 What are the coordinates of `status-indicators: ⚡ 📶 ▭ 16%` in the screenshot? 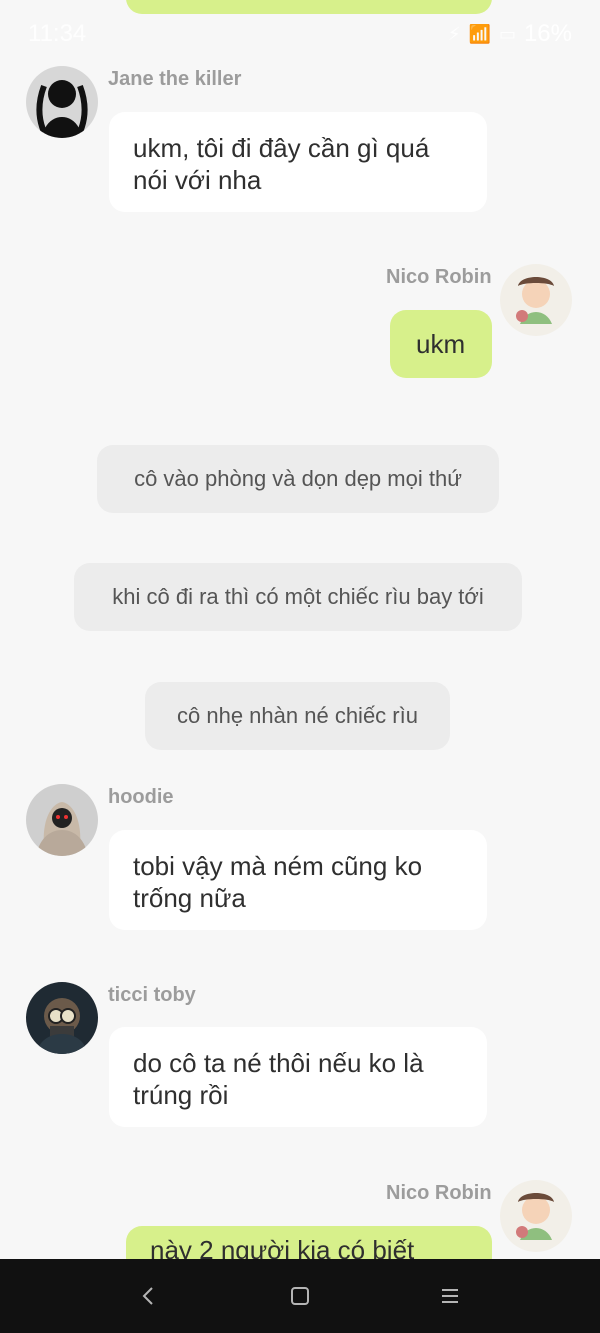 It's located at (510, 34).